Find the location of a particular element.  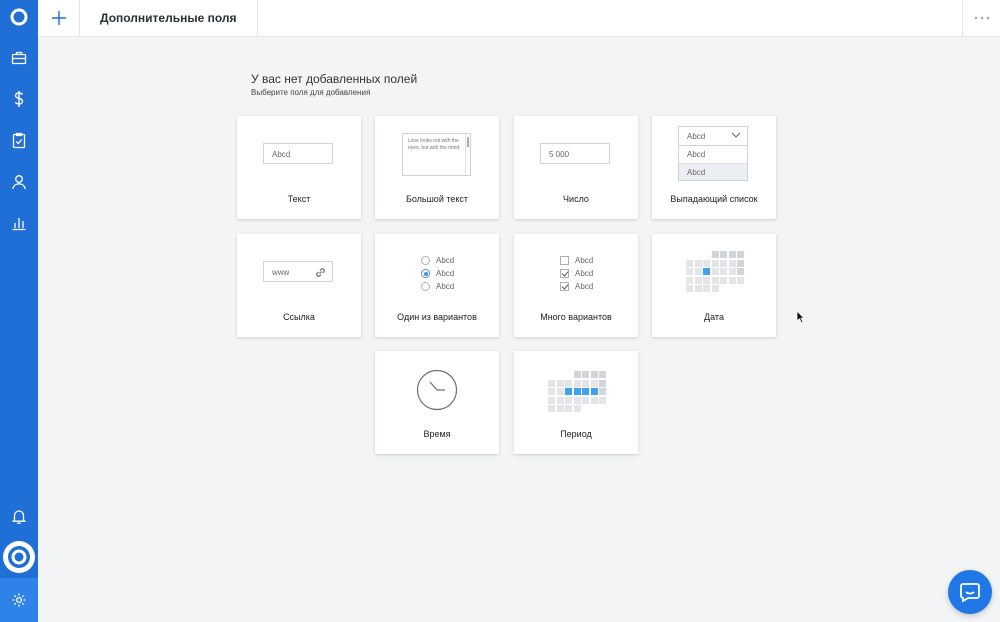

field-card-time: Время is located at coordinates (437, 402).